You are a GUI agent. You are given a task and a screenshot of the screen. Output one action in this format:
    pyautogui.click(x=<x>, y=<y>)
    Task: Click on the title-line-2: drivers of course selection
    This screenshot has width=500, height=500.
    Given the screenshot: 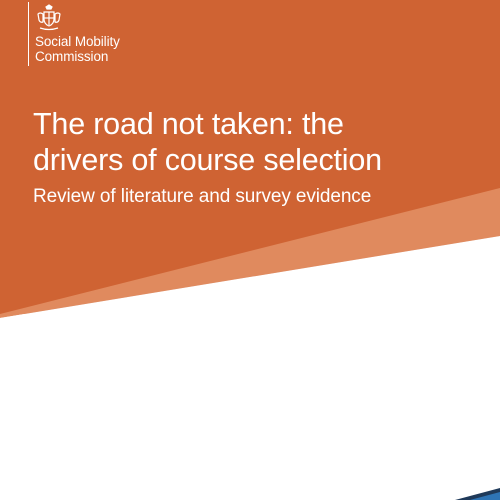 What is the action you would take?
    pyautogui.click(x=207, y=160)
    